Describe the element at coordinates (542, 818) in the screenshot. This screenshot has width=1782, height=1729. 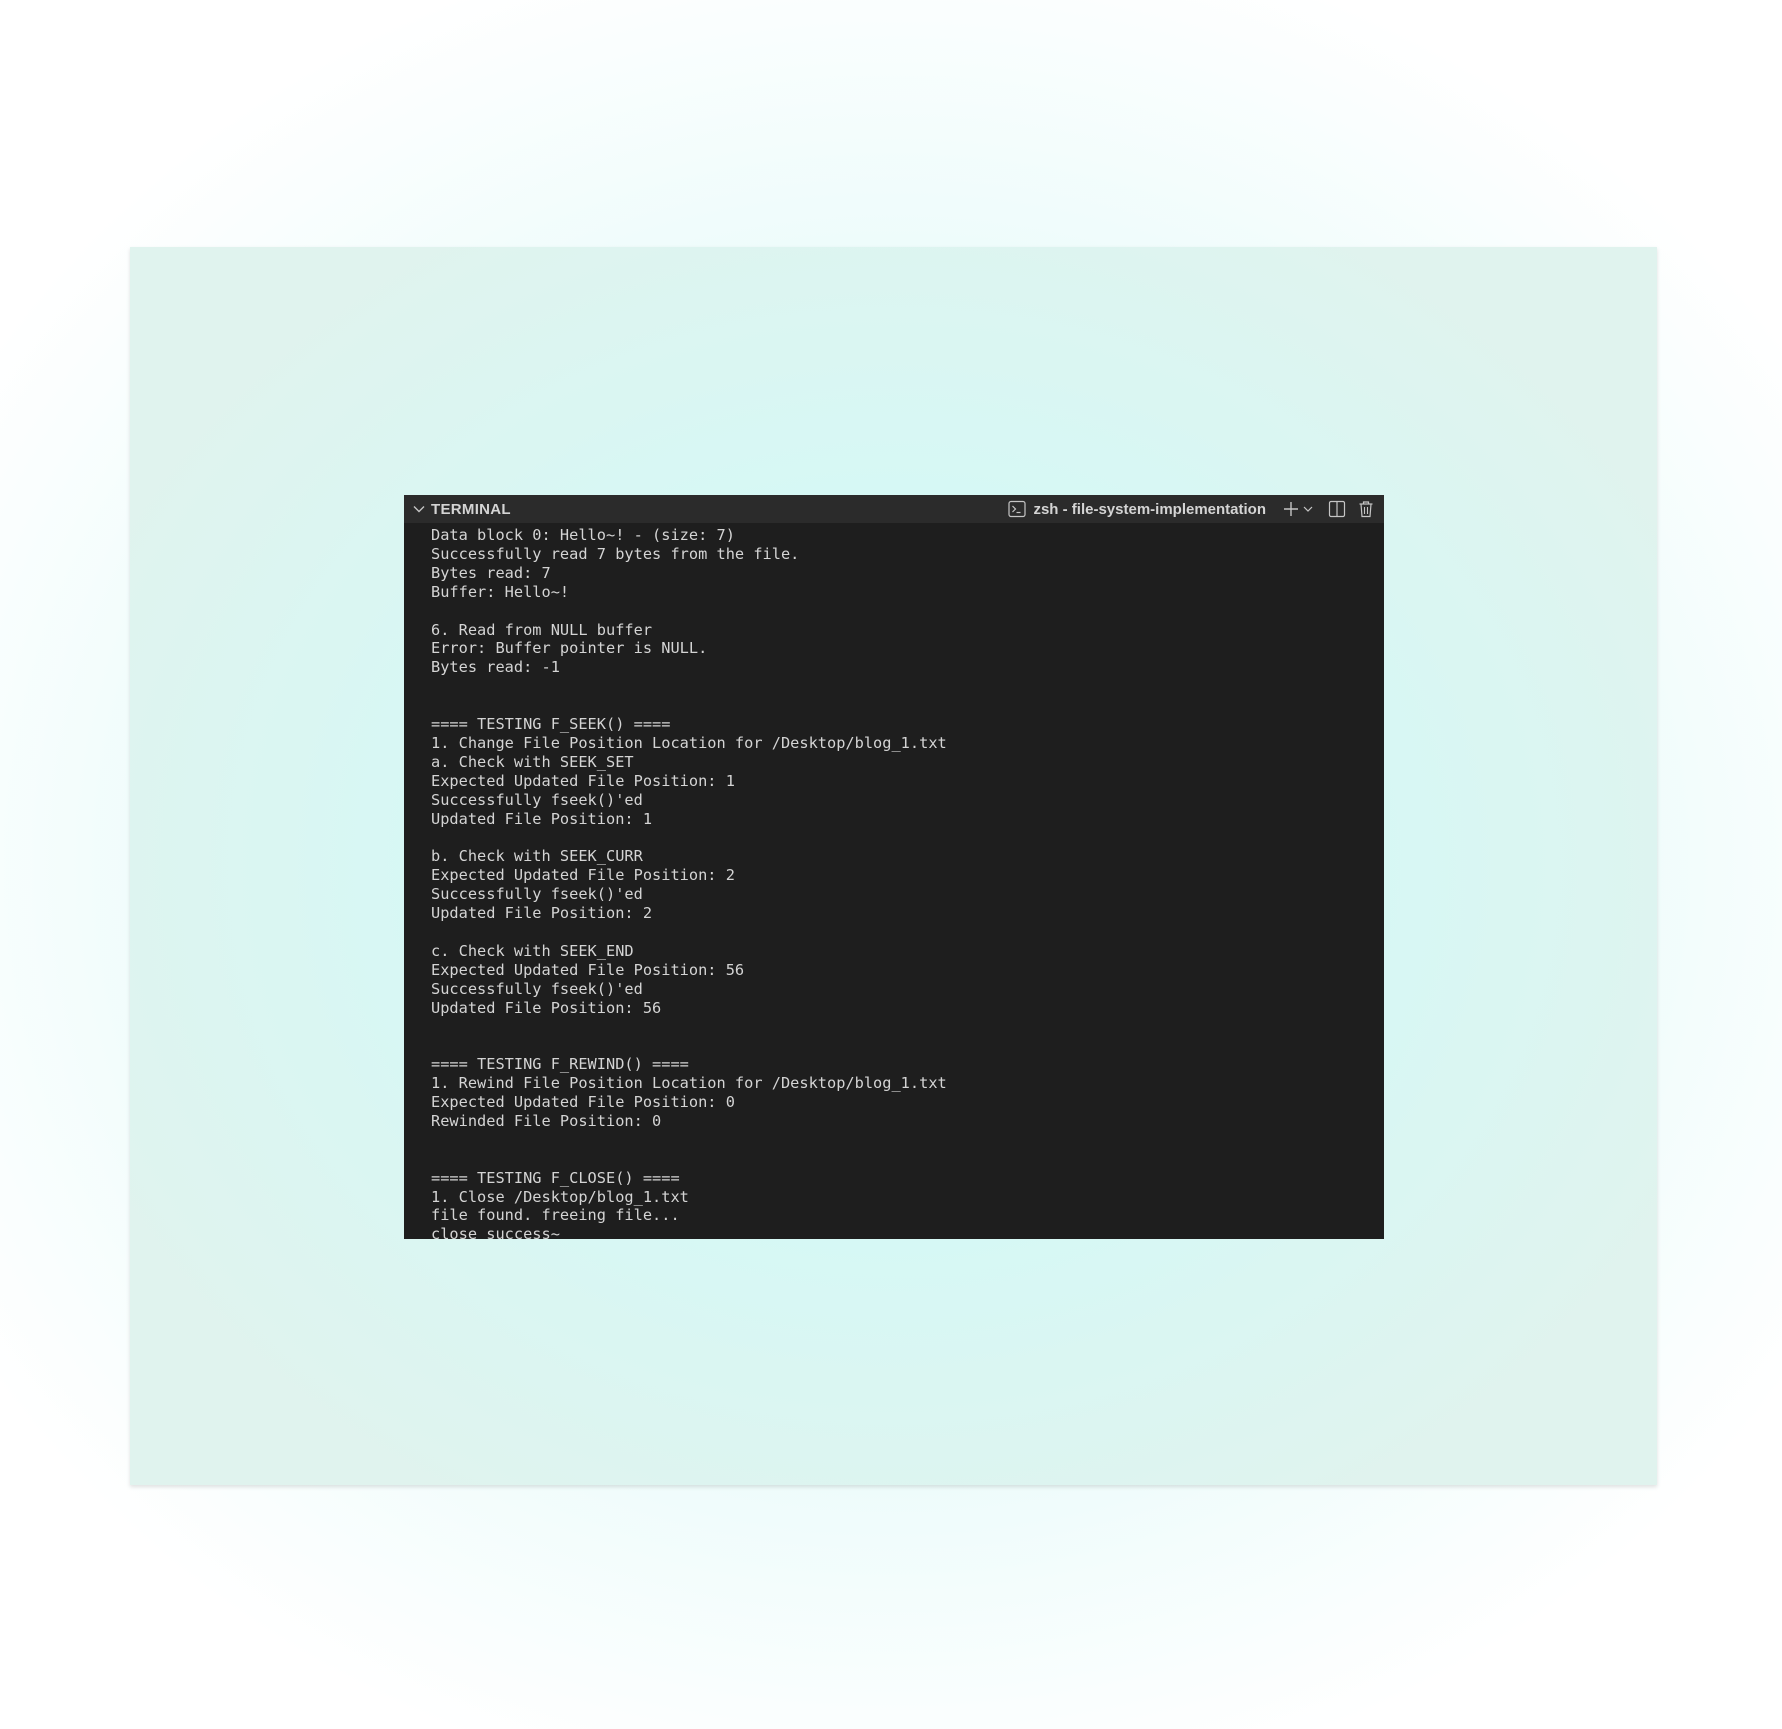
I see `terminal-line: Updated File Position: 1` at that location.